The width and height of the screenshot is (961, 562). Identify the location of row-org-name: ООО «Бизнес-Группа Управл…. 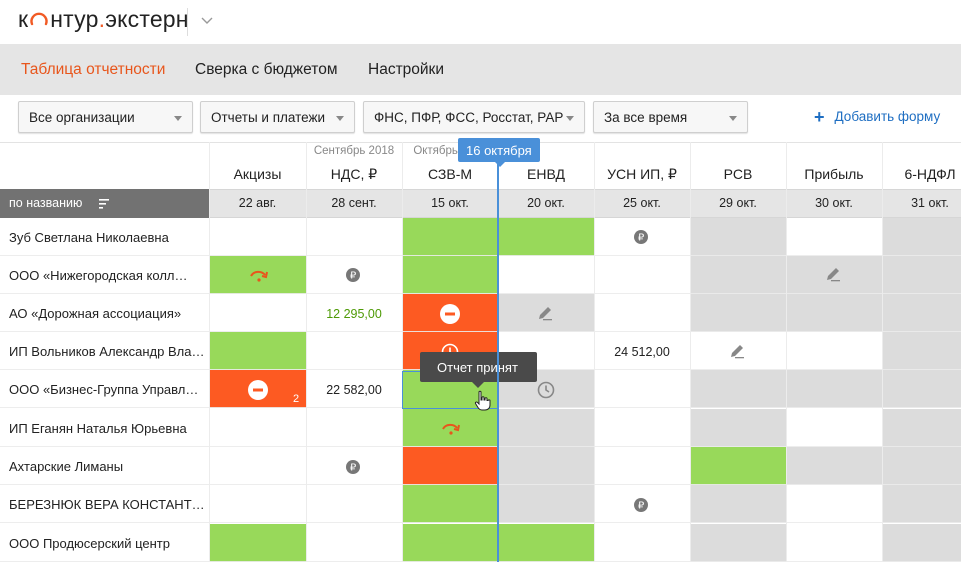
(103, 389).